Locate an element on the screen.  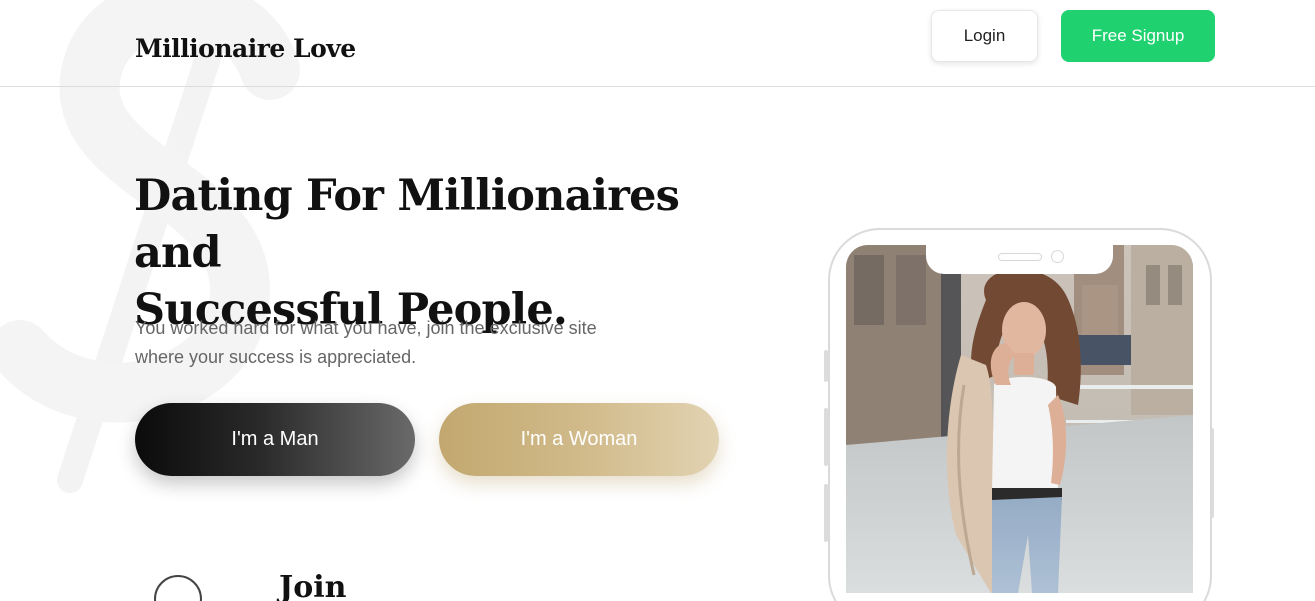
step-title-join: Join is located at coordinates (313, 585).